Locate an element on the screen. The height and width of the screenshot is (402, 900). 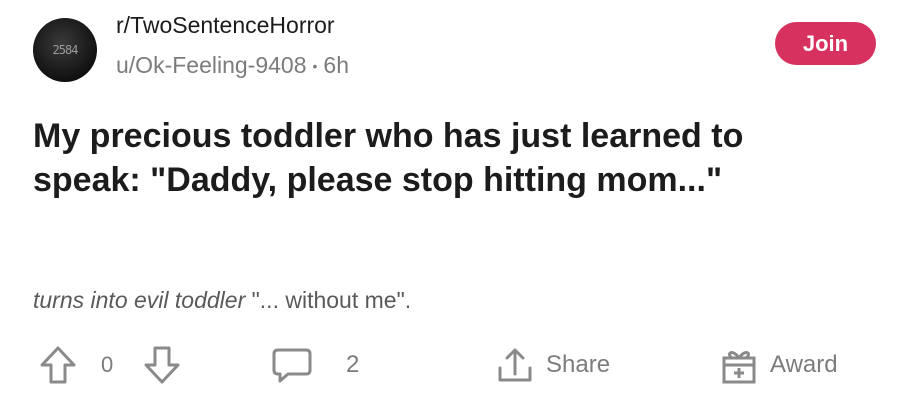
post-body-rest: "... without me". is located at coordinates (328, 300).